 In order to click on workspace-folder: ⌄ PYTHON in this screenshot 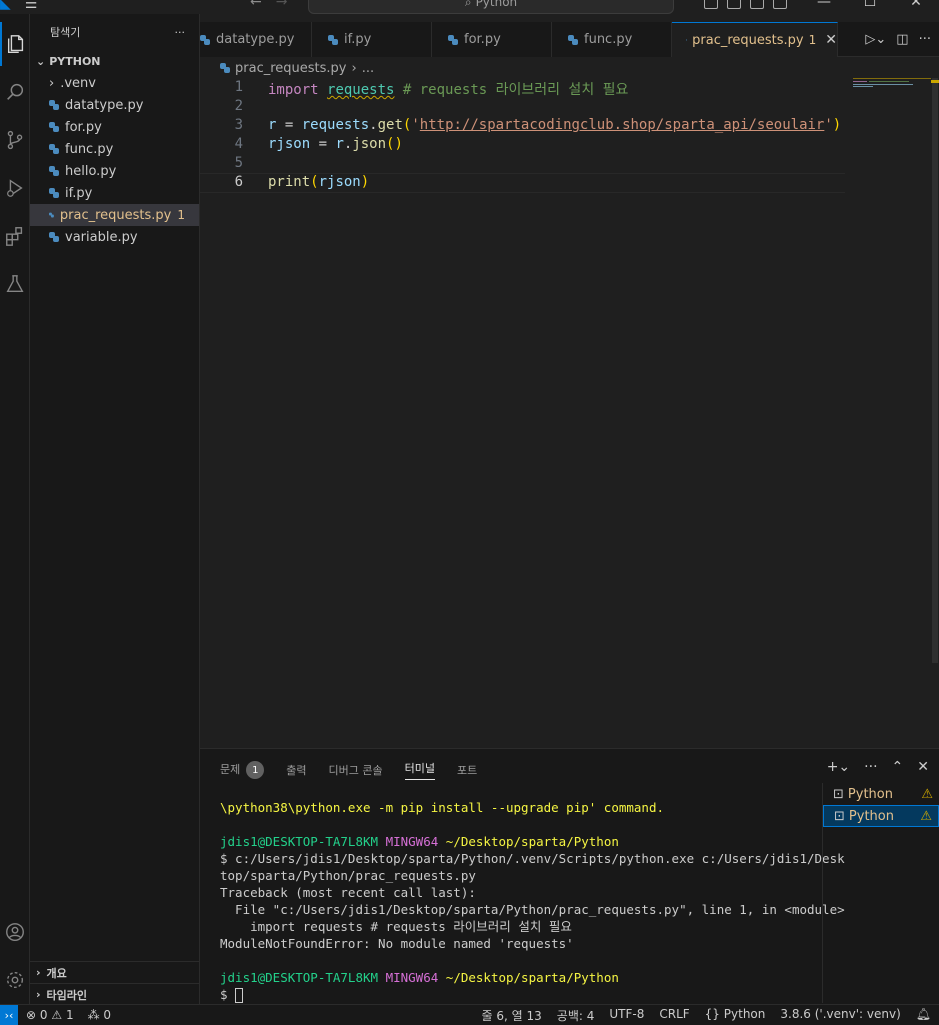, I will do `click(114, 61)`.